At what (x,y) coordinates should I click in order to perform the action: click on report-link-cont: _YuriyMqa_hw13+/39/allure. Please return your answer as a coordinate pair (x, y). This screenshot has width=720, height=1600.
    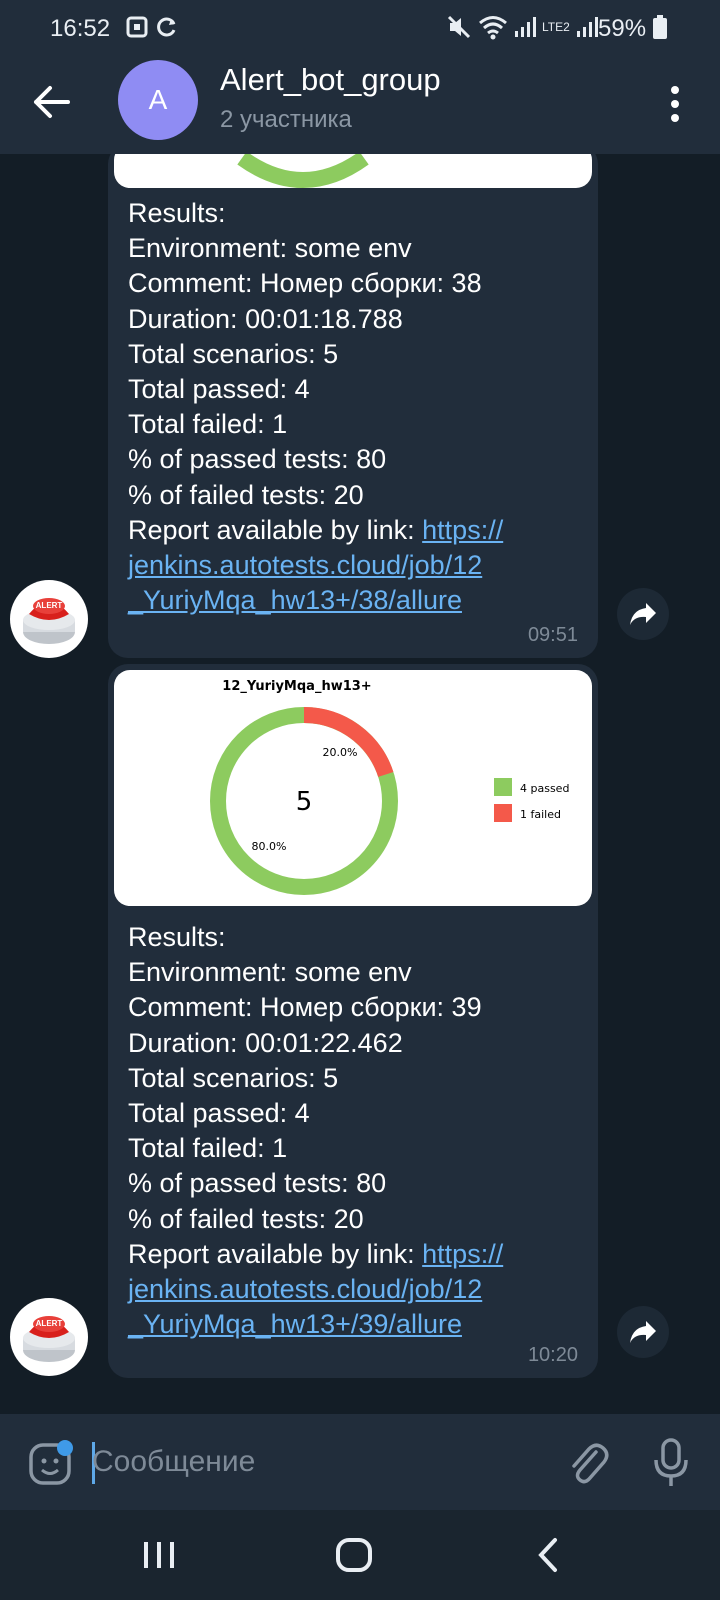
    Looking at the image, I should click on (295, 1324).